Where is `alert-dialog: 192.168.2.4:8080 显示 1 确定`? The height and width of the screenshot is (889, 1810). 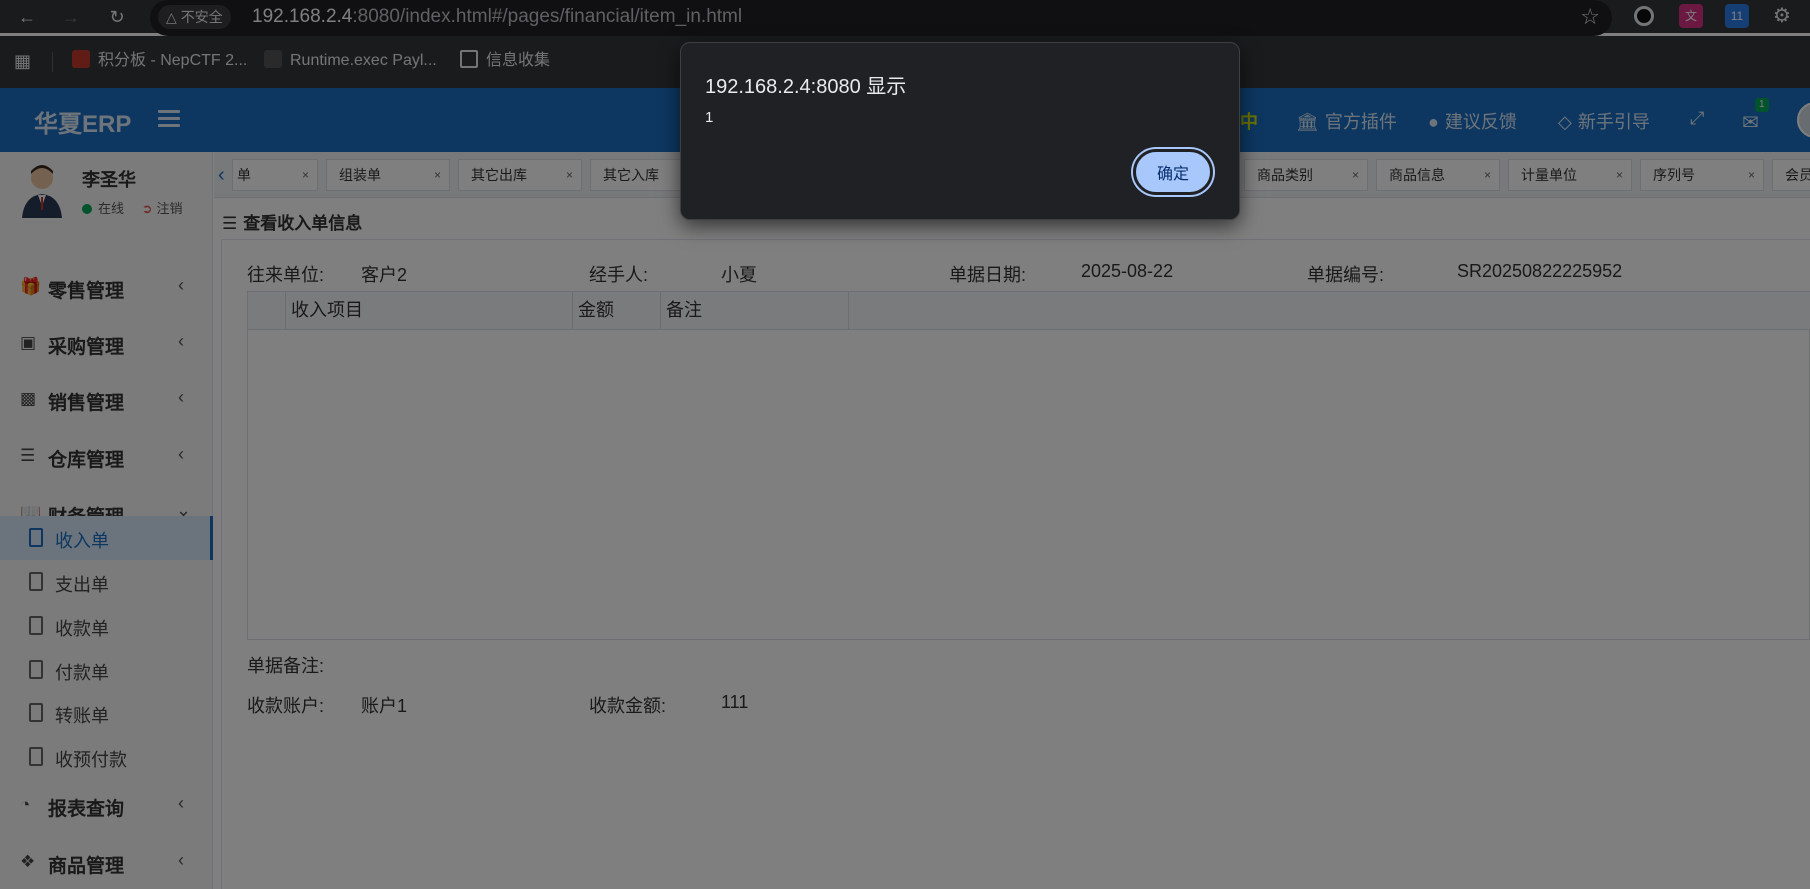
alert-dialog: 192.168.2.4:8080 显示 1 确定 is located at coordinates (960, 131).